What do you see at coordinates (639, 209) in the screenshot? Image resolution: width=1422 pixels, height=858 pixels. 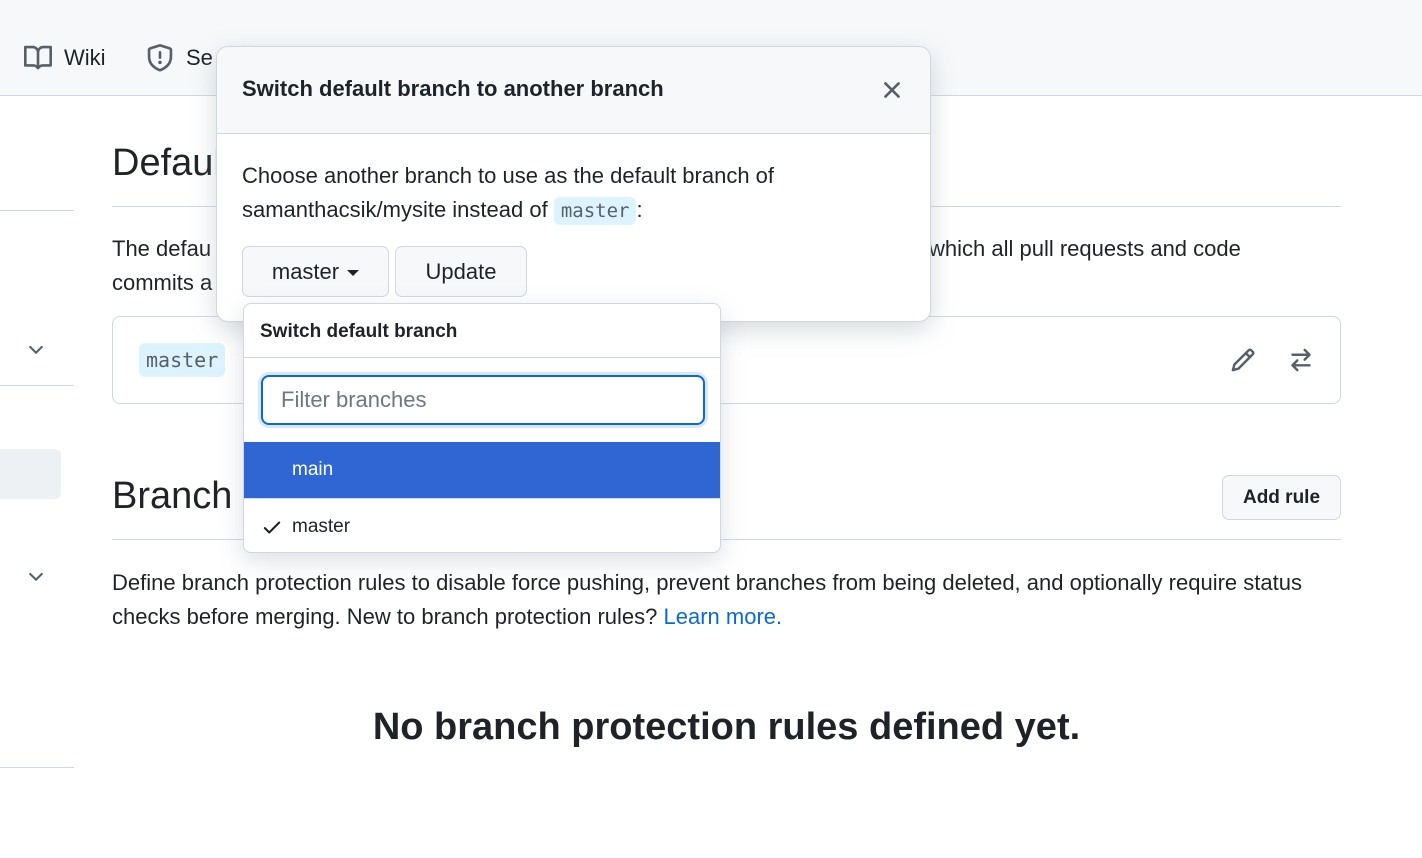 I see `dialog-description-suffix: :` at bounding box center [639, 209].